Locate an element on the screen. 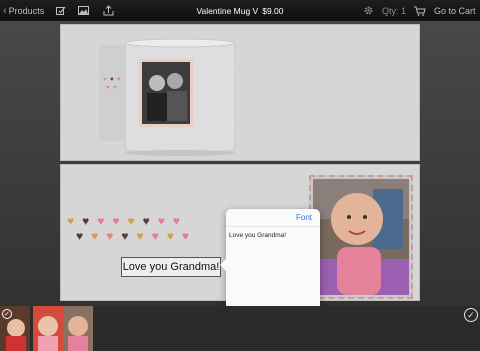  product-price: $9.00 is located at coordinates (273, 10).